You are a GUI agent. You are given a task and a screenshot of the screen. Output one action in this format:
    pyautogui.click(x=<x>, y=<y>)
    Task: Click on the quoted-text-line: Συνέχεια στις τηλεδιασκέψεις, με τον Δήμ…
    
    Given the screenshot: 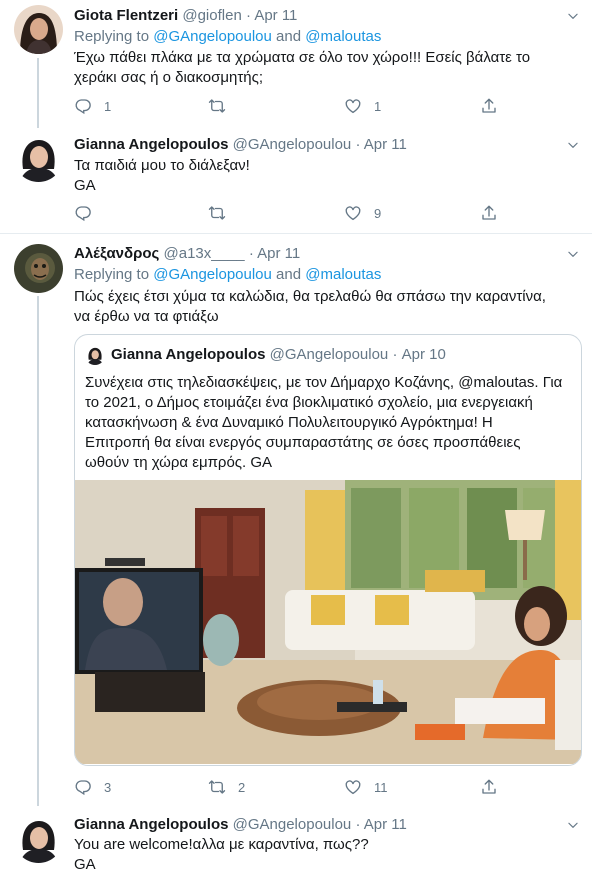 What is the action you would take?
    pyautogui.click(x=324, y=382)
    